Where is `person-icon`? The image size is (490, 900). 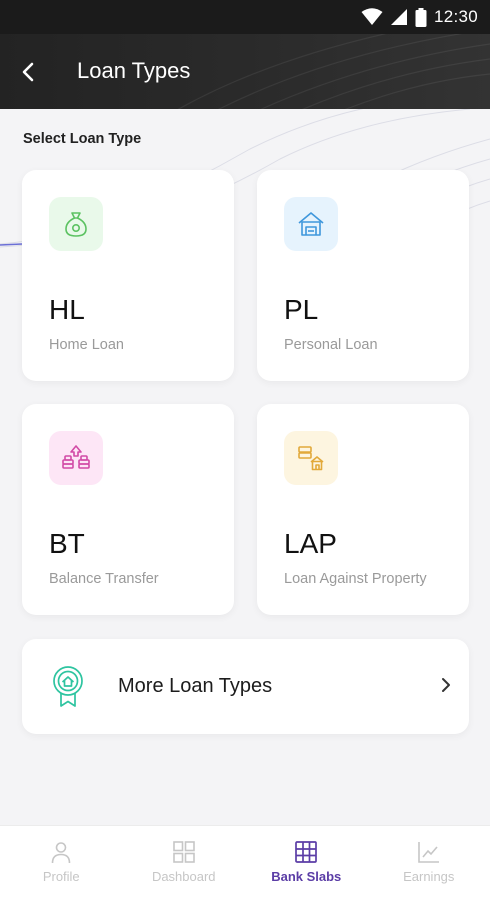
person-icon is located at coordinates (61, 853).